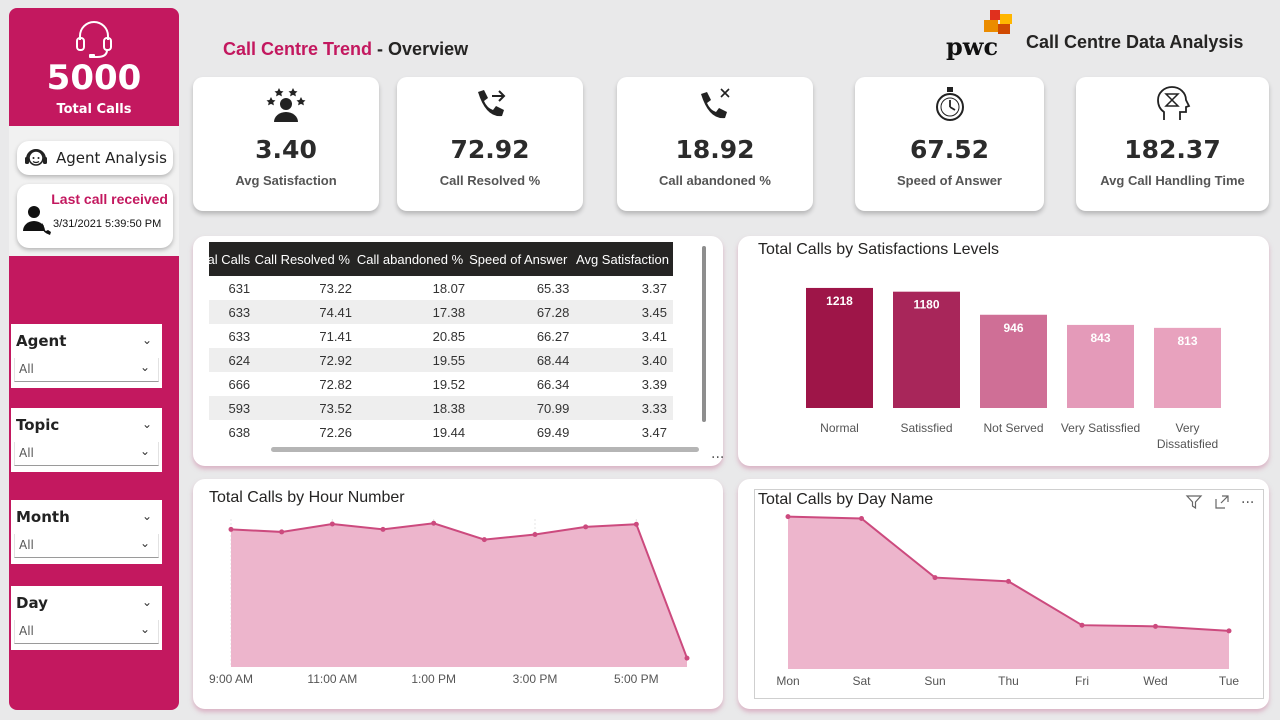  What do you see at coordinates (86, 370) in the screenshot?
I see `slicer-agent-dropdown: All ⌄` at bounding box center [86, 370].